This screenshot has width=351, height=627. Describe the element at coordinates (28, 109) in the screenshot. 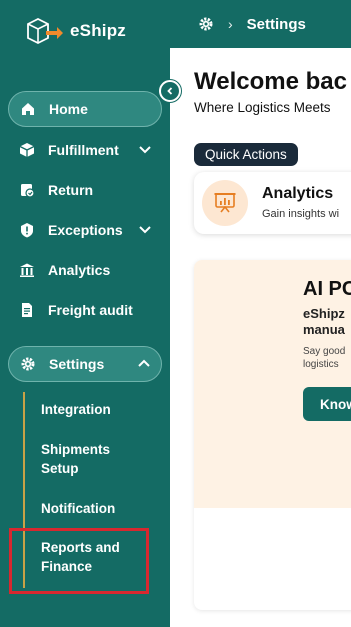

I see `home-icon` at that location.